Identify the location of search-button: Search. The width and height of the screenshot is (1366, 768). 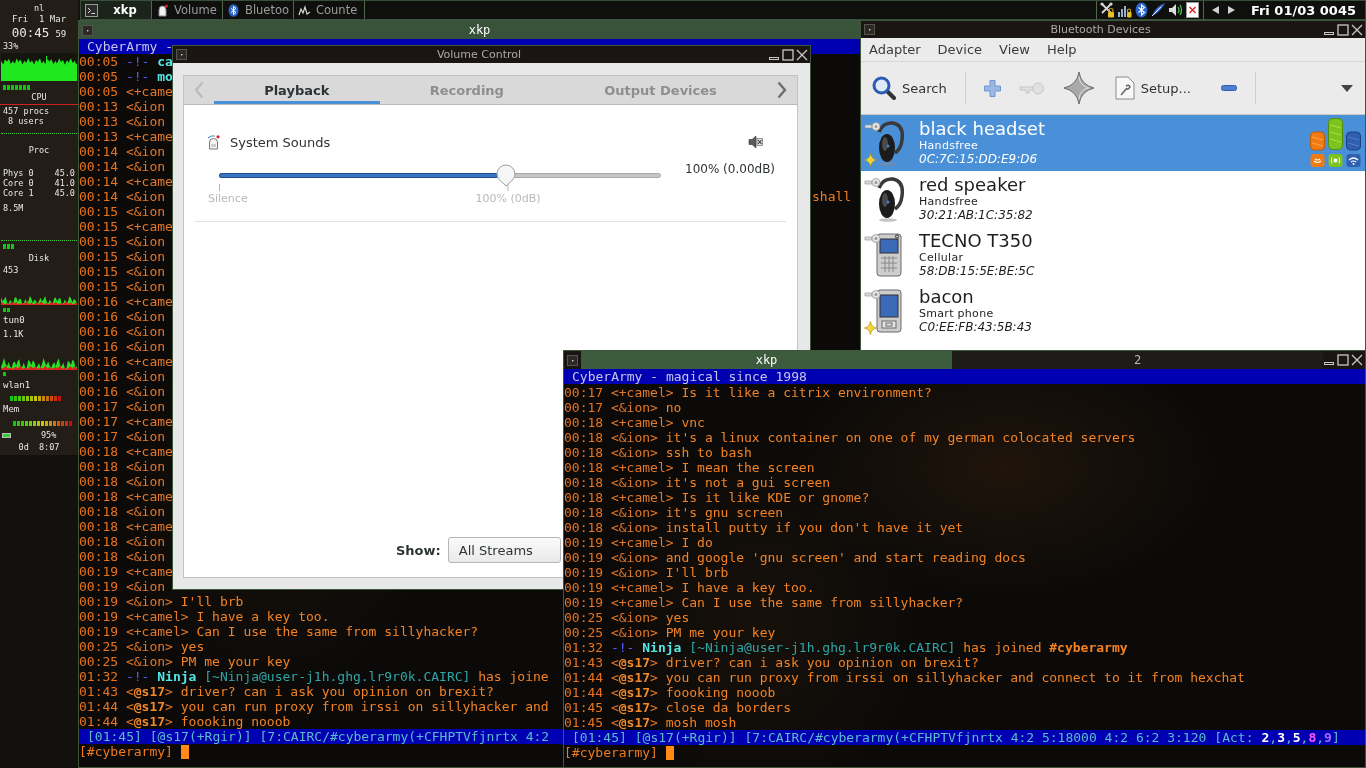
(909, 88).